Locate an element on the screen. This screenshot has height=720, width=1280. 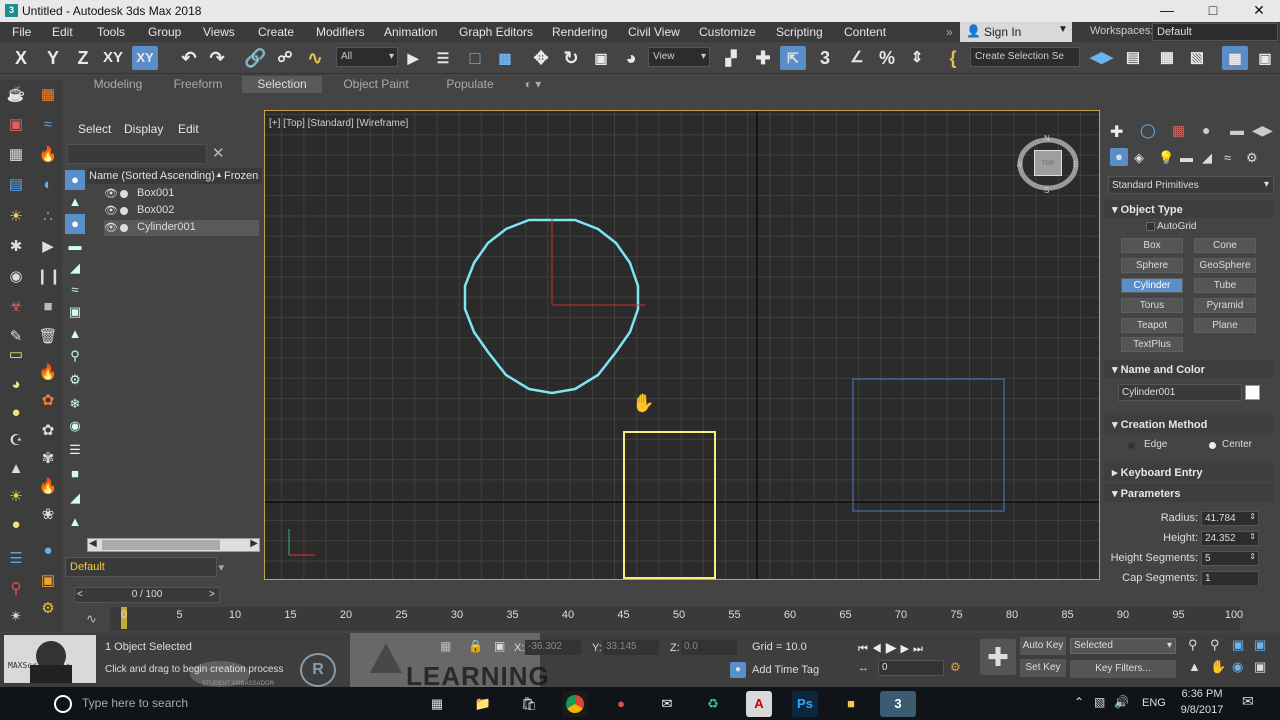
set-key-big-button: ✚ is located at coordinates (998, 657).